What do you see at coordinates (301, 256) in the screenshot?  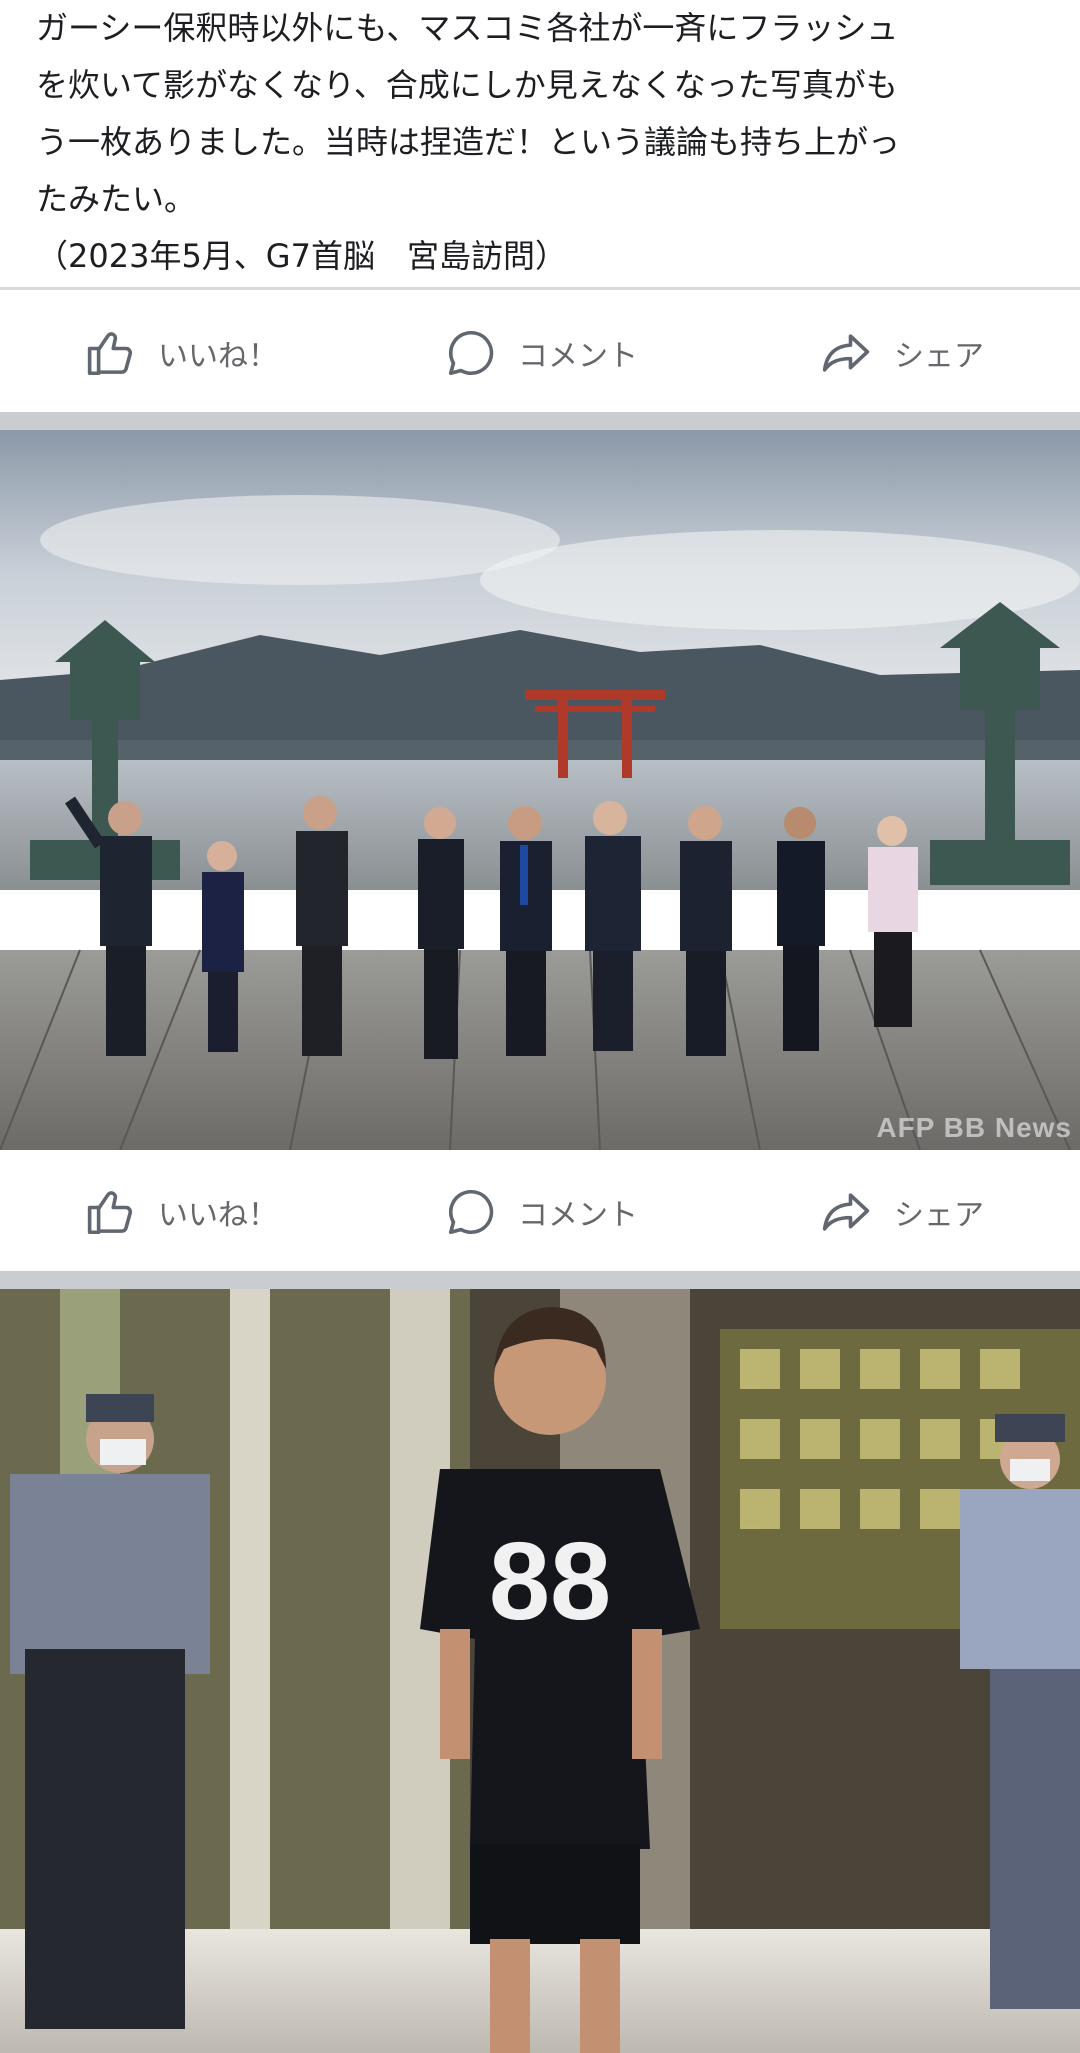 I see `post-caption: （2023年5月、G7首脳 宮島訪問）` at bounding box center [301, 256].